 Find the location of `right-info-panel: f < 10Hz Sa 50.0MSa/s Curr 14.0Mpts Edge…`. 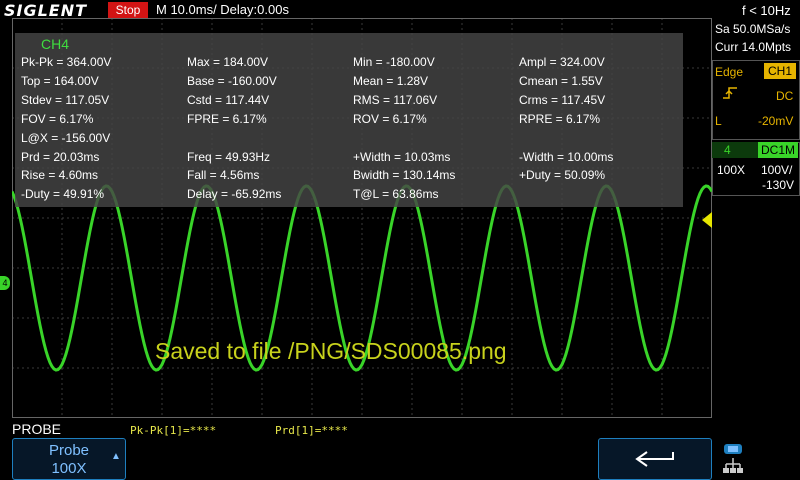

right-info-panel: f < 10Hz Sa 50.0MSa/s Curr 14.0Mpts Edge… is located at coordinates (756, 240).